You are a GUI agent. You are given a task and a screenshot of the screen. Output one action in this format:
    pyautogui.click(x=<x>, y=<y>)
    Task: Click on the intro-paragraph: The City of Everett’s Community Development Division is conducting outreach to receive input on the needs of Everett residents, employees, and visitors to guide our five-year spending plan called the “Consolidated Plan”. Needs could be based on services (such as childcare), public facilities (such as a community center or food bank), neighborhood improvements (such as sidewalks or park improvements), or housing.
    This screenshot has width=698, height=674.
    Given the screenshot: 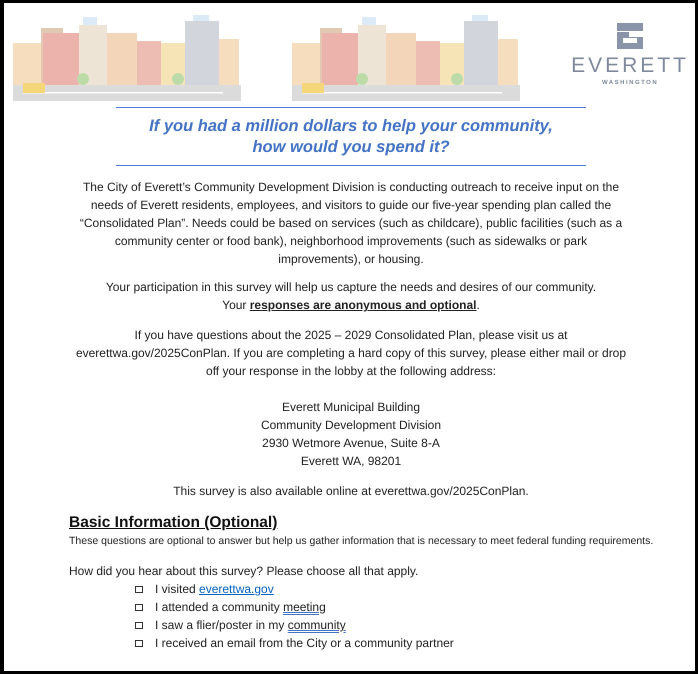 What is the action you would take?
    pyautogui.click(x=351, y=223)
    